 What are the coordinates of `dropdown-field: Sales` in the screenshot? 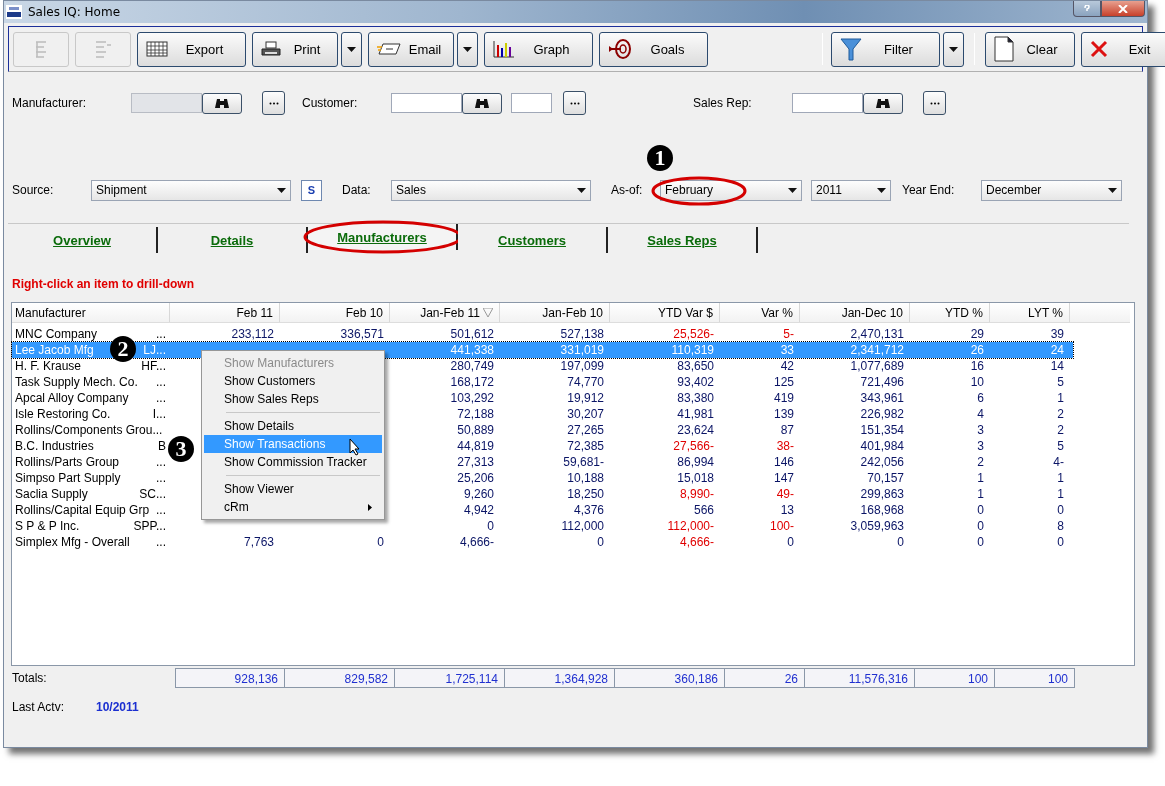 It's located at (491, 190).